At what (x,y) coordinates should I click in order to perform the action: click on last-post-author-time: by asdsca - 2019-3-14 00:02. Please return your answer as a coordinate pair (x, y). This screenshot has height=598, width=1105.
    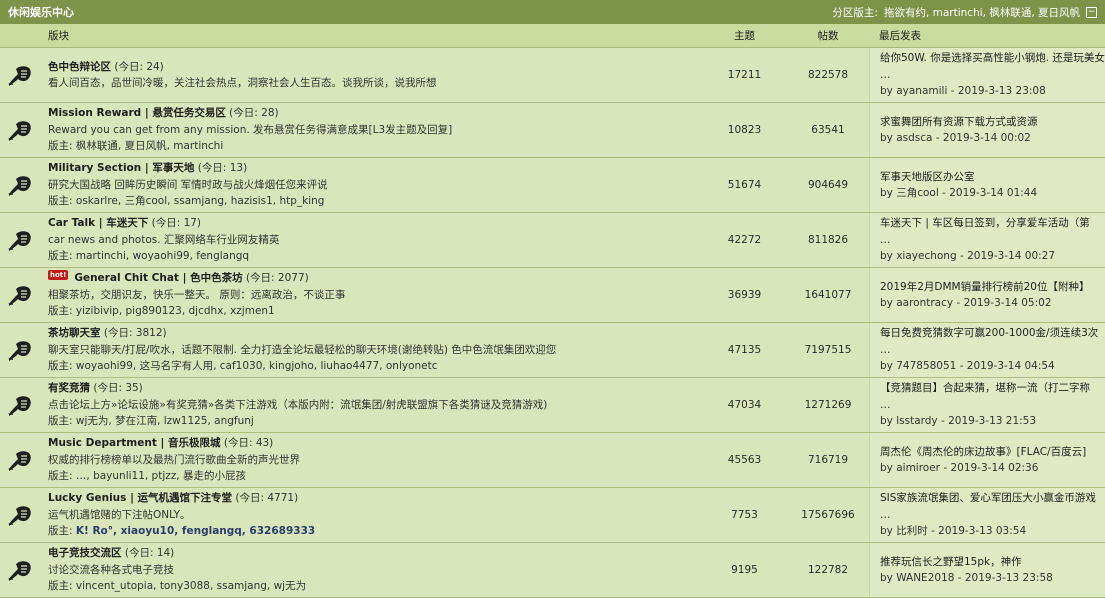
    Looking at the image, I should click on (992, 138).